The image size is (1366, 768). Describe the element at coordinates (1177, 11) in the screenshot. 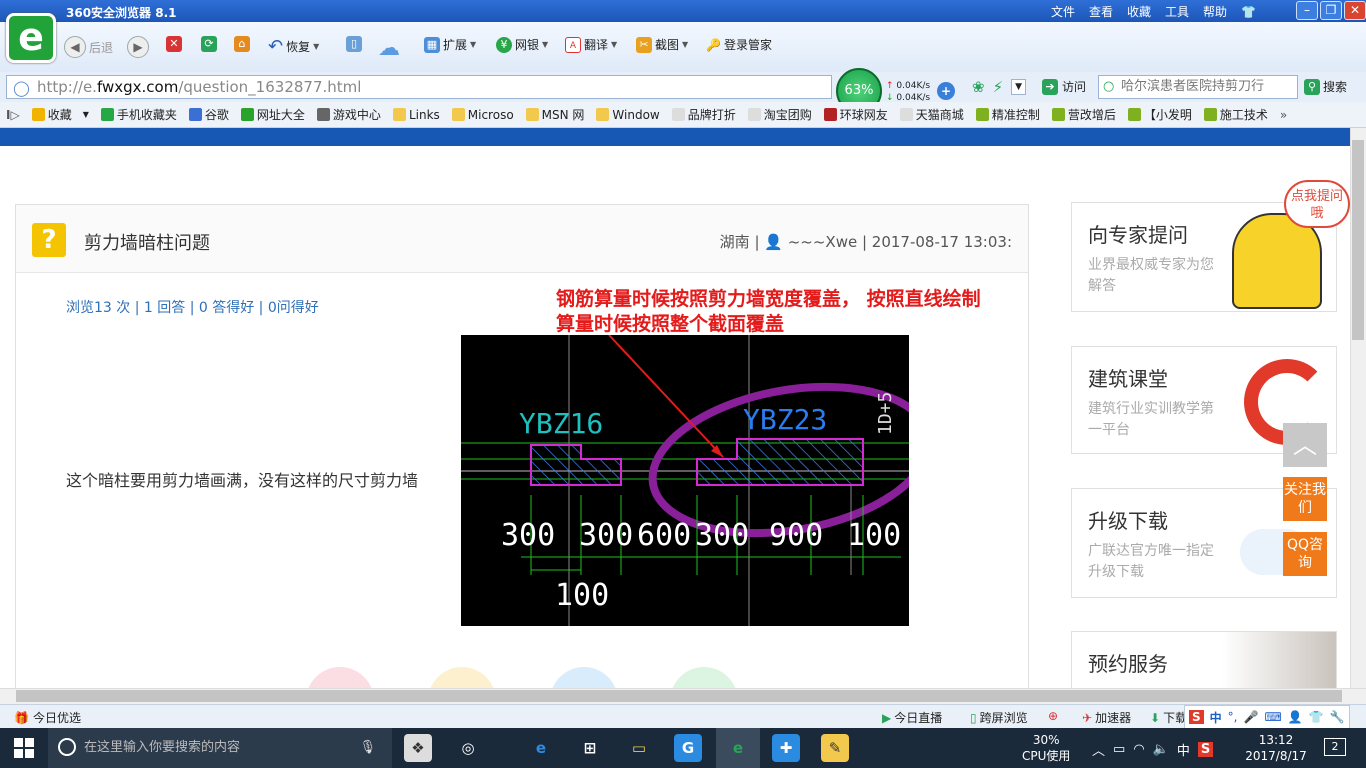

I see `menu-tools: 工具` at that location.